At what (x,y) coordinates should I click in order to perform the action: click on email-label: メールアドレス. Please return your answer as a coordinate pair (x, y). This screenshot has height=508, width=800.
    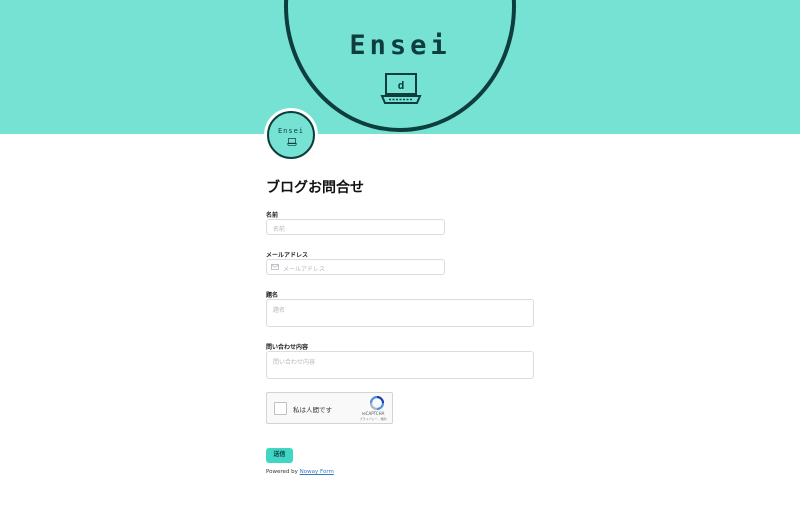
    Looking at the image, I should click on (287, 255).